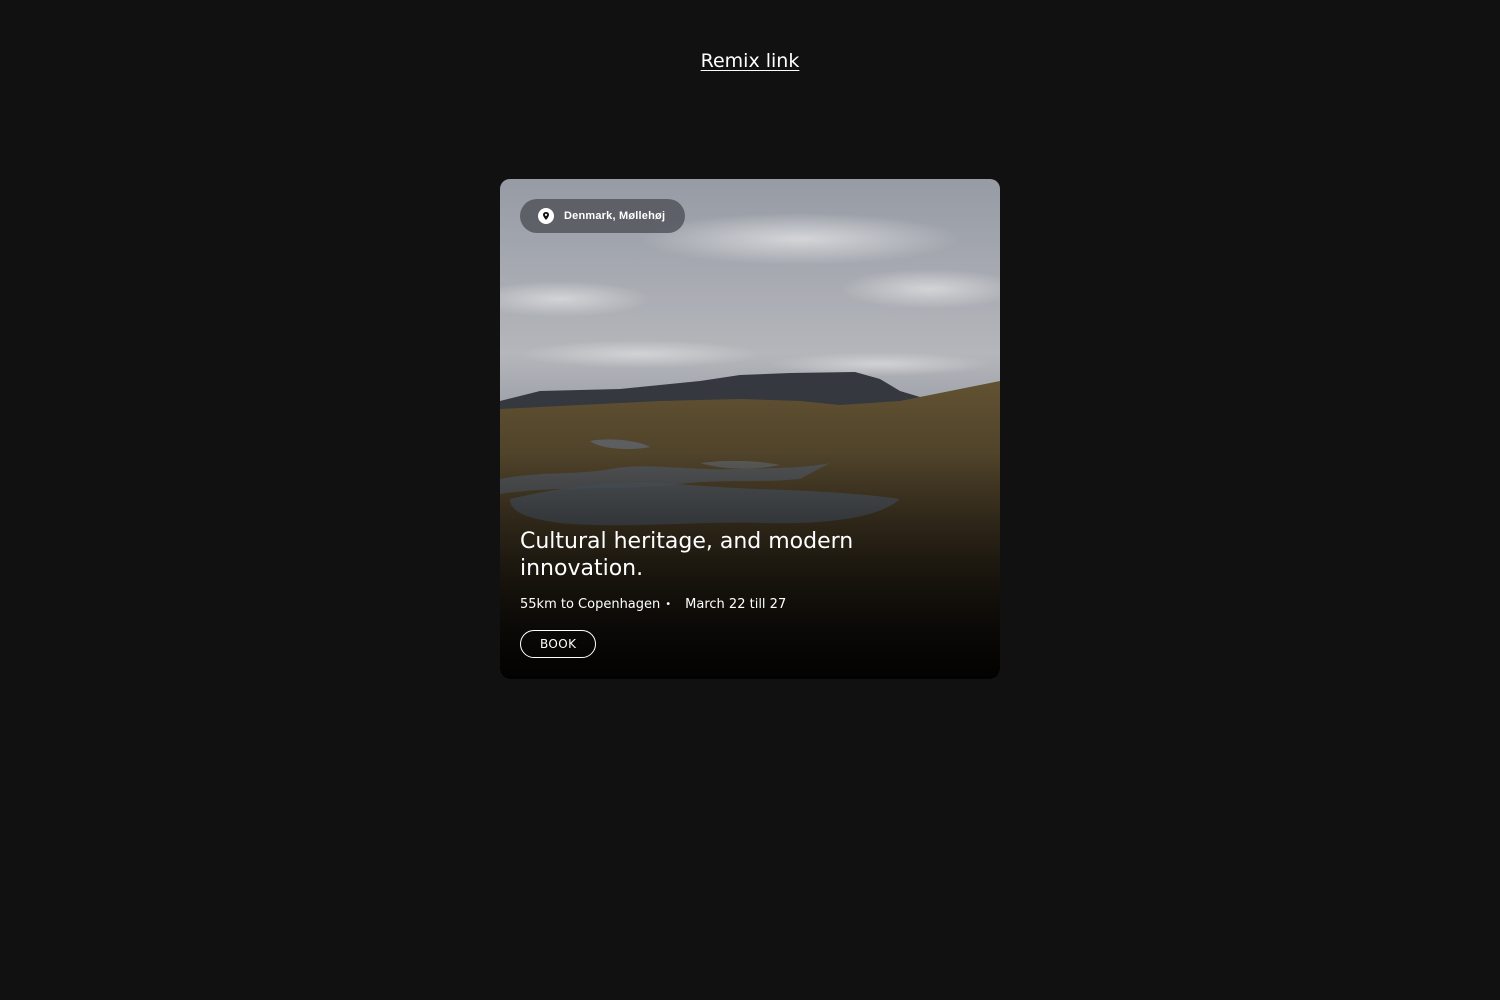  I want to click on remix-link: Remix link, so click(750, 61).